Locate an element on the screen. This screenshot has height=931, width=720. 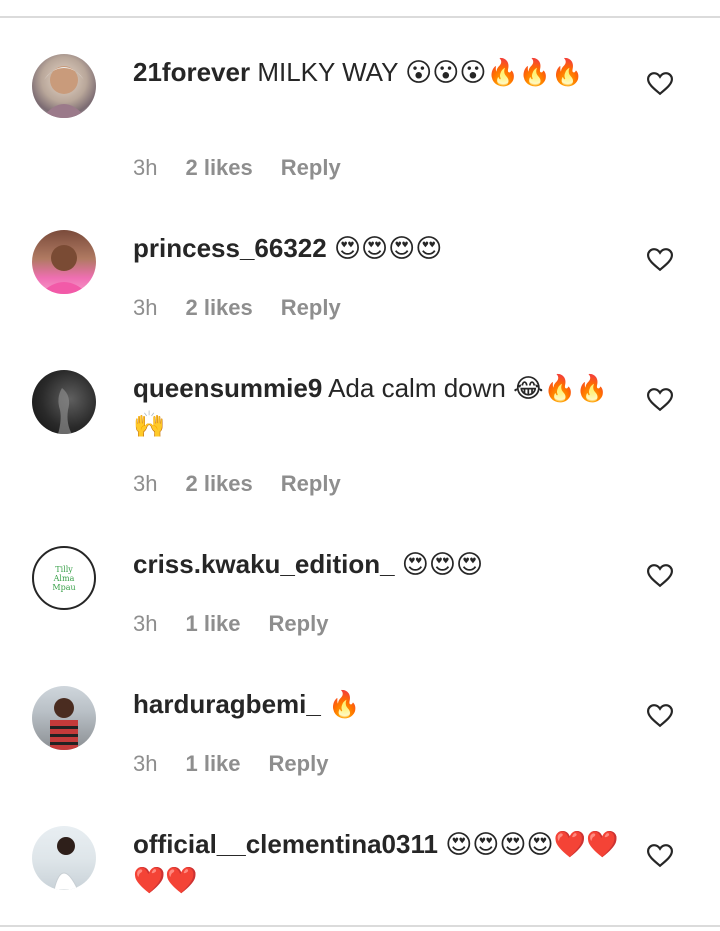
comment-body: 😍😍😍 is located at coordinates (442, 564).